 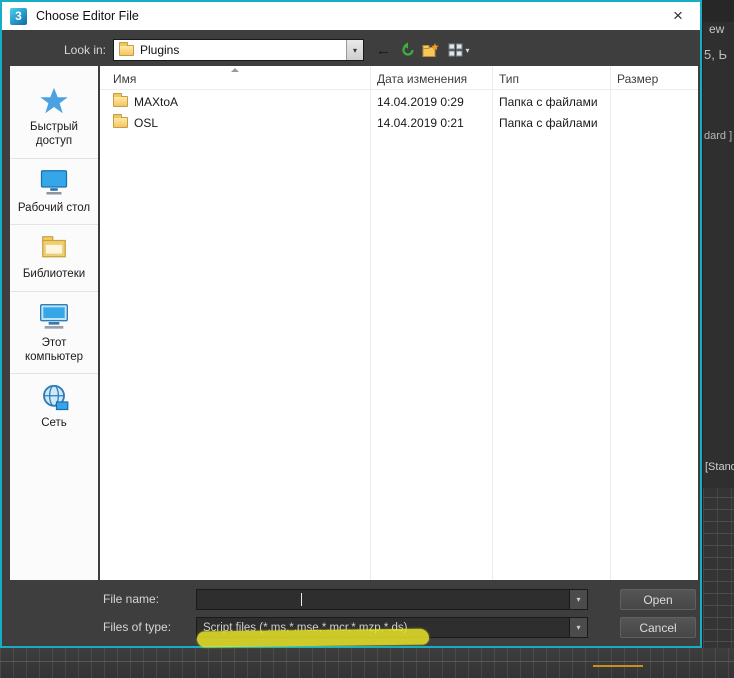 I want to click on network-icon, so click(x=56, y=398).